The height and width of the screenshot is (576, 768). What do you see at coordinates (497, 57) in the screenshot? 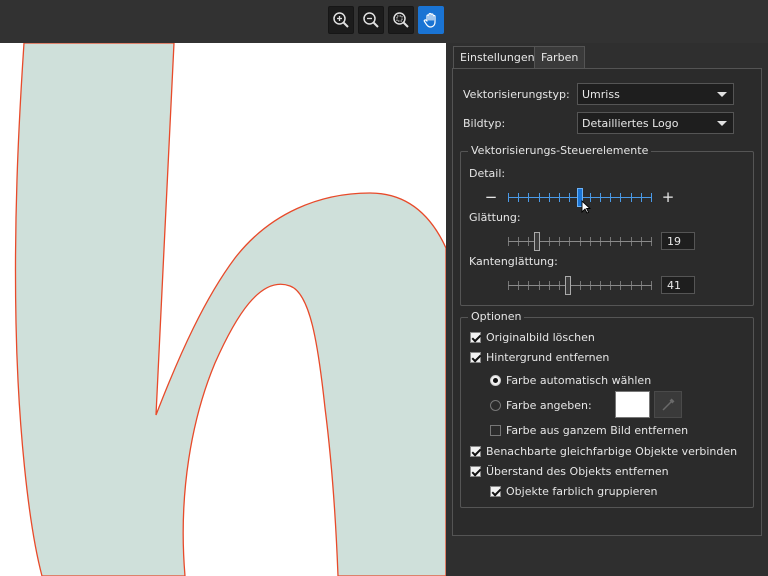
I see `tab-einstellungen: Einstellungen` at bounding box center [497, 57].